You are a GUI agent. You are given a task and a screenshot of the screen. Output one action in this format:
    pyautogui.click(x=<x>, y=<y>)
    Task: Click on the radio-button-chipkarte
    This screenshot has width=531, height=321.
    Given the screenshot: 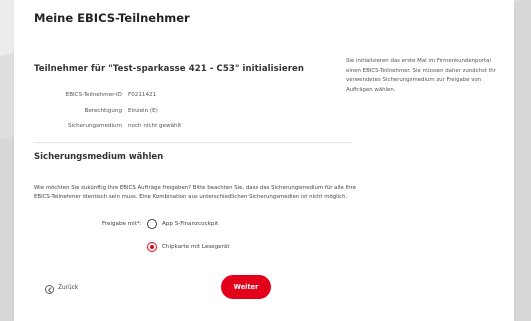 What is the action you would take?
    pyautogui.click(x=152, y=247)
    